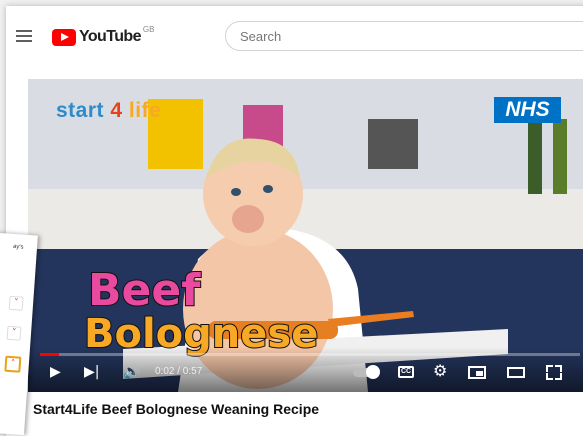 The image size is (583, 436). I want to click on nhs-logo: NHS, so click(527, 110).